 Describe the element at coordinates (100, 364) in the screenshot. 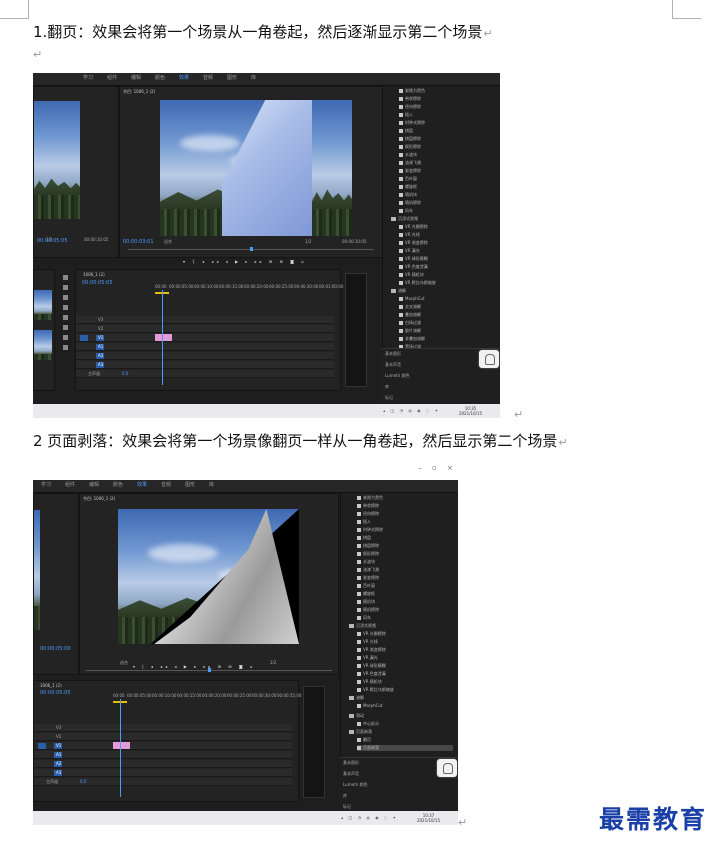

I see `track-a3: A3` at that location.